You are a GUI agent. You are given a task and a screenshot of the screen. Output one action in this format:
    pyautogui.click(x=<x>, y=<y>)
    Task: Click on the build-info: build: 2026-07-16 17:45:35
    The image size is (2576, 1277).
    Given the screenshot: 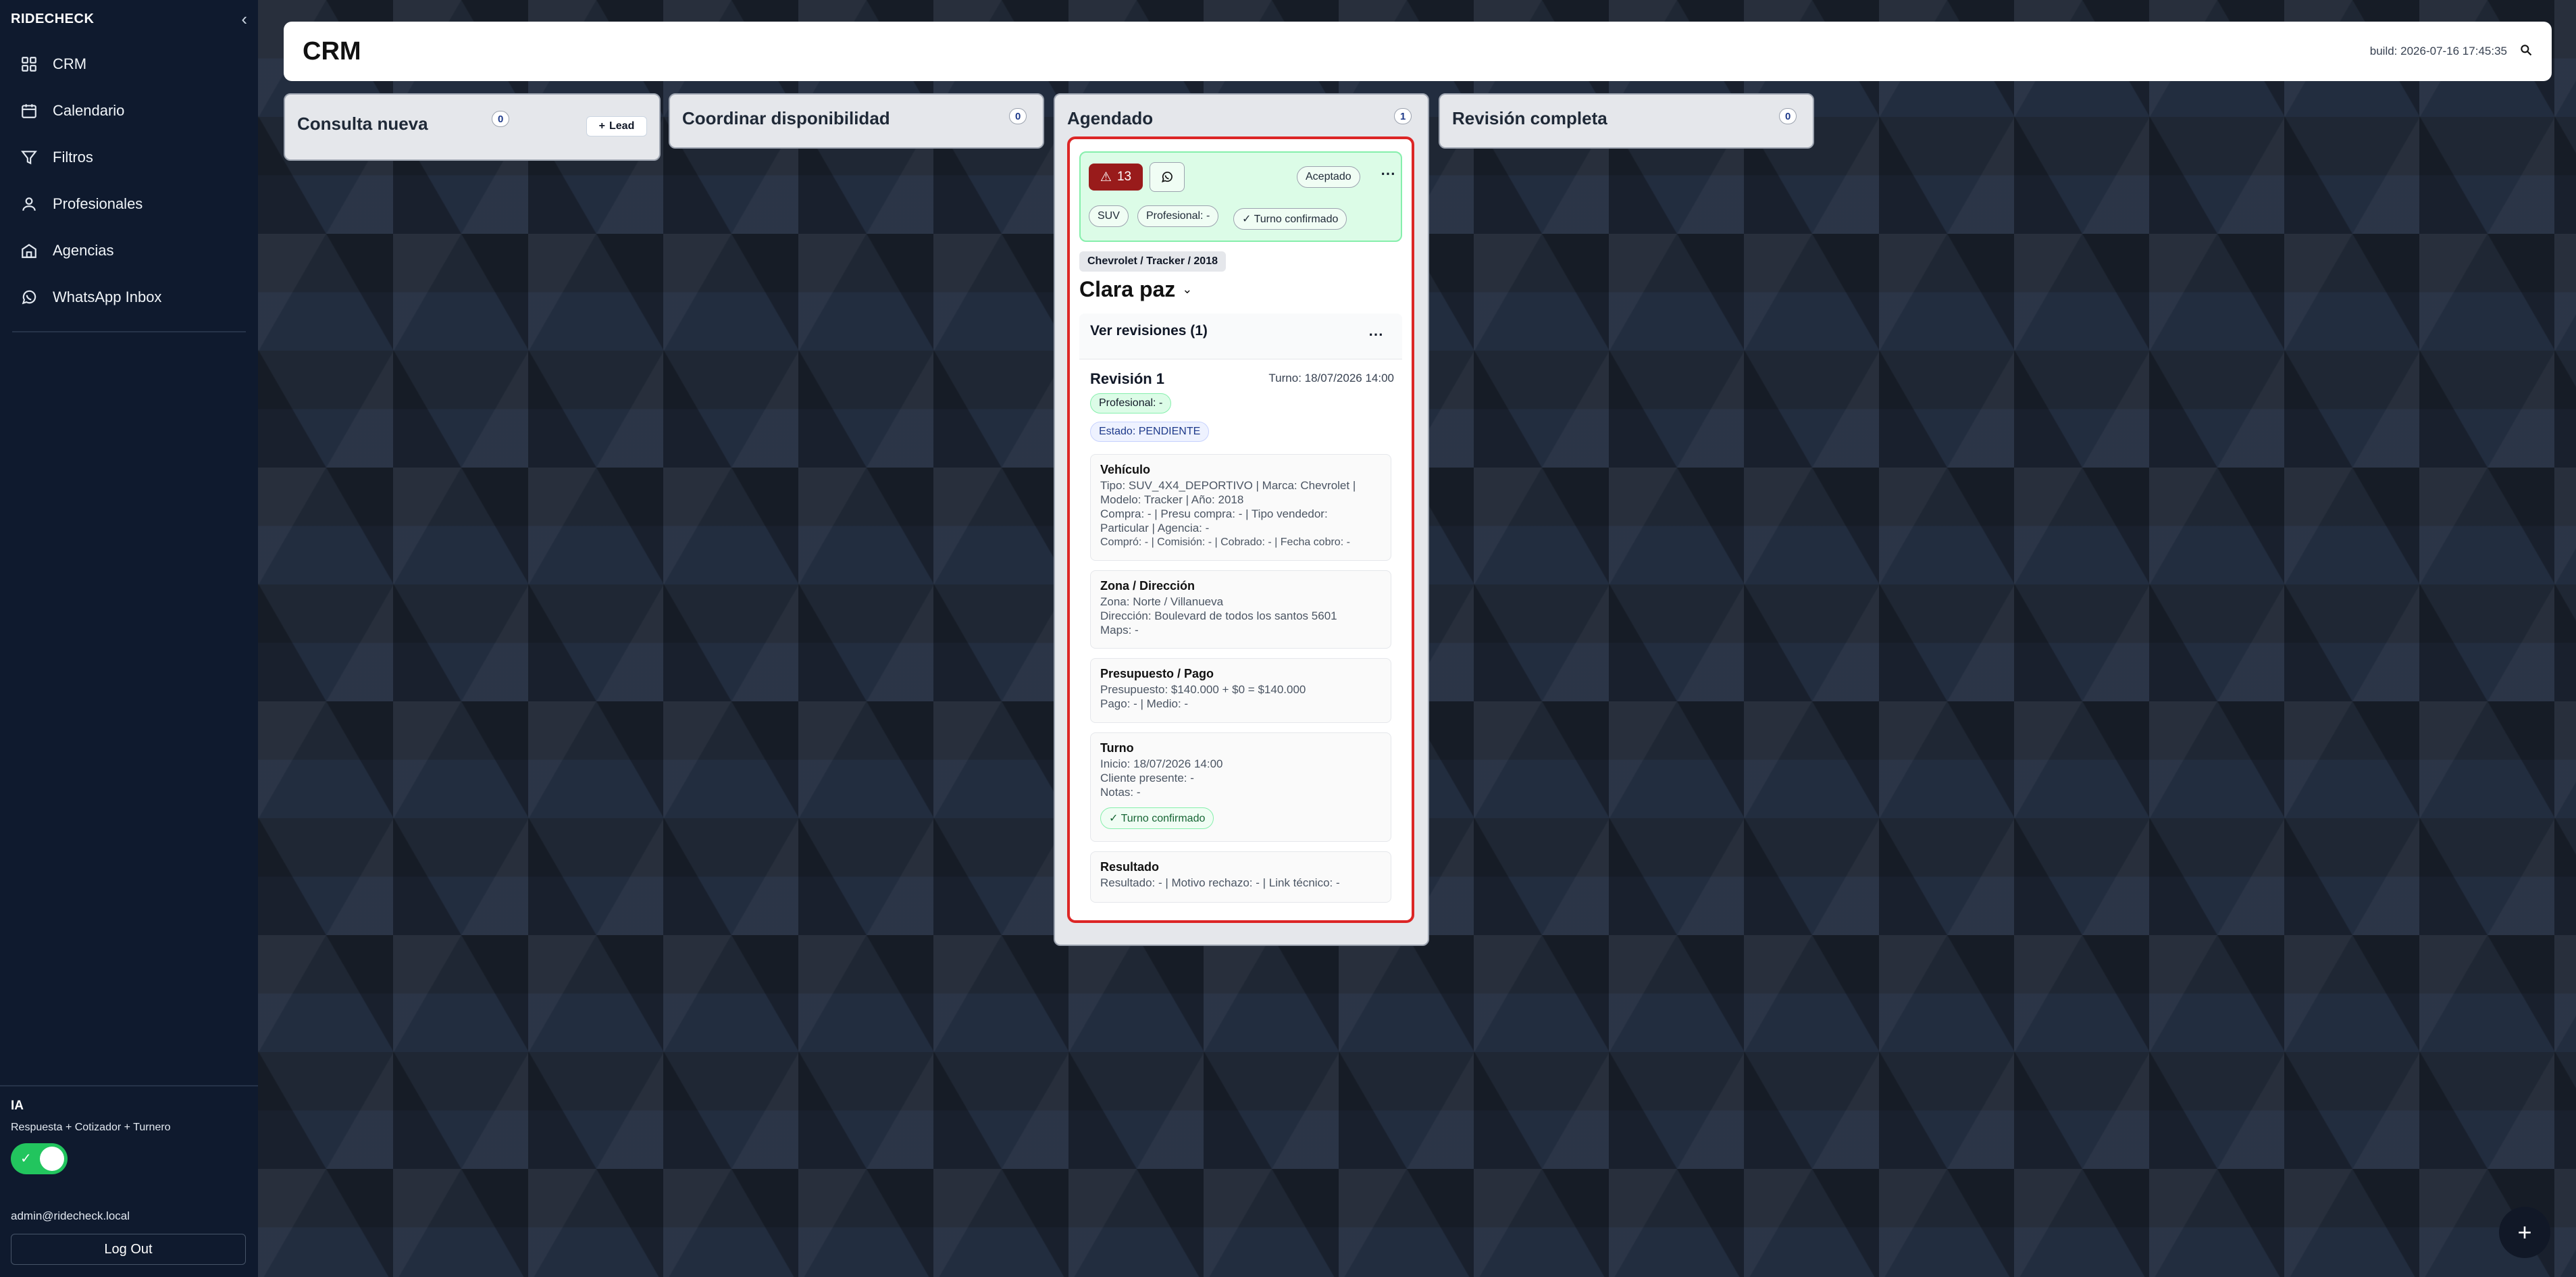 What is the action you would take?
    pyautogui.click(x=2438, y=51)
    